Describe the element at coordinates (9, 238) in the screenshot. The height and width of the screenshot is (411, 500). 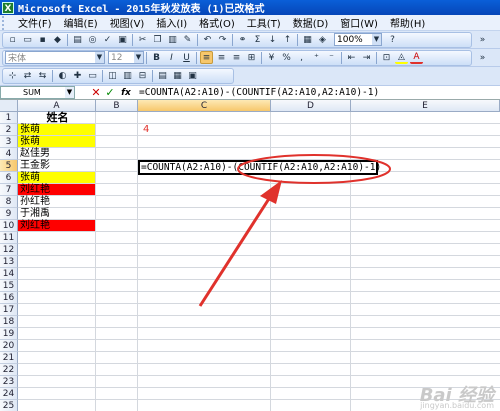
I see `row-header-11: 11` at that location.